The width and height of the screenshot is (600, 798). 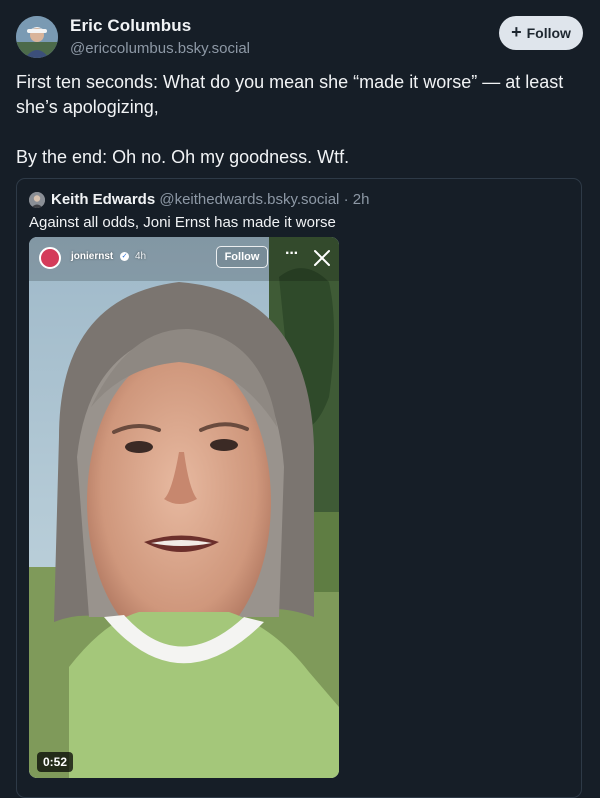 What do you see at coordinates (130, 26) in the screenshot?
I see `author-name: Eric Columbus` at bounding box center [130, 26].